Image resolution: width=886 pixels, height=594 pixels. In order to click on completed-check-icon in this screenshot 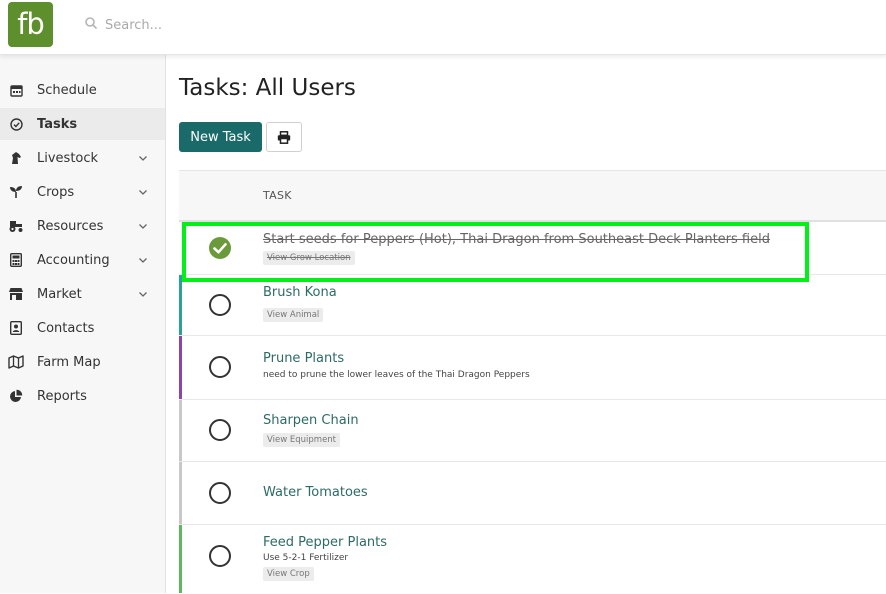, I will do `click(220, 248)`.